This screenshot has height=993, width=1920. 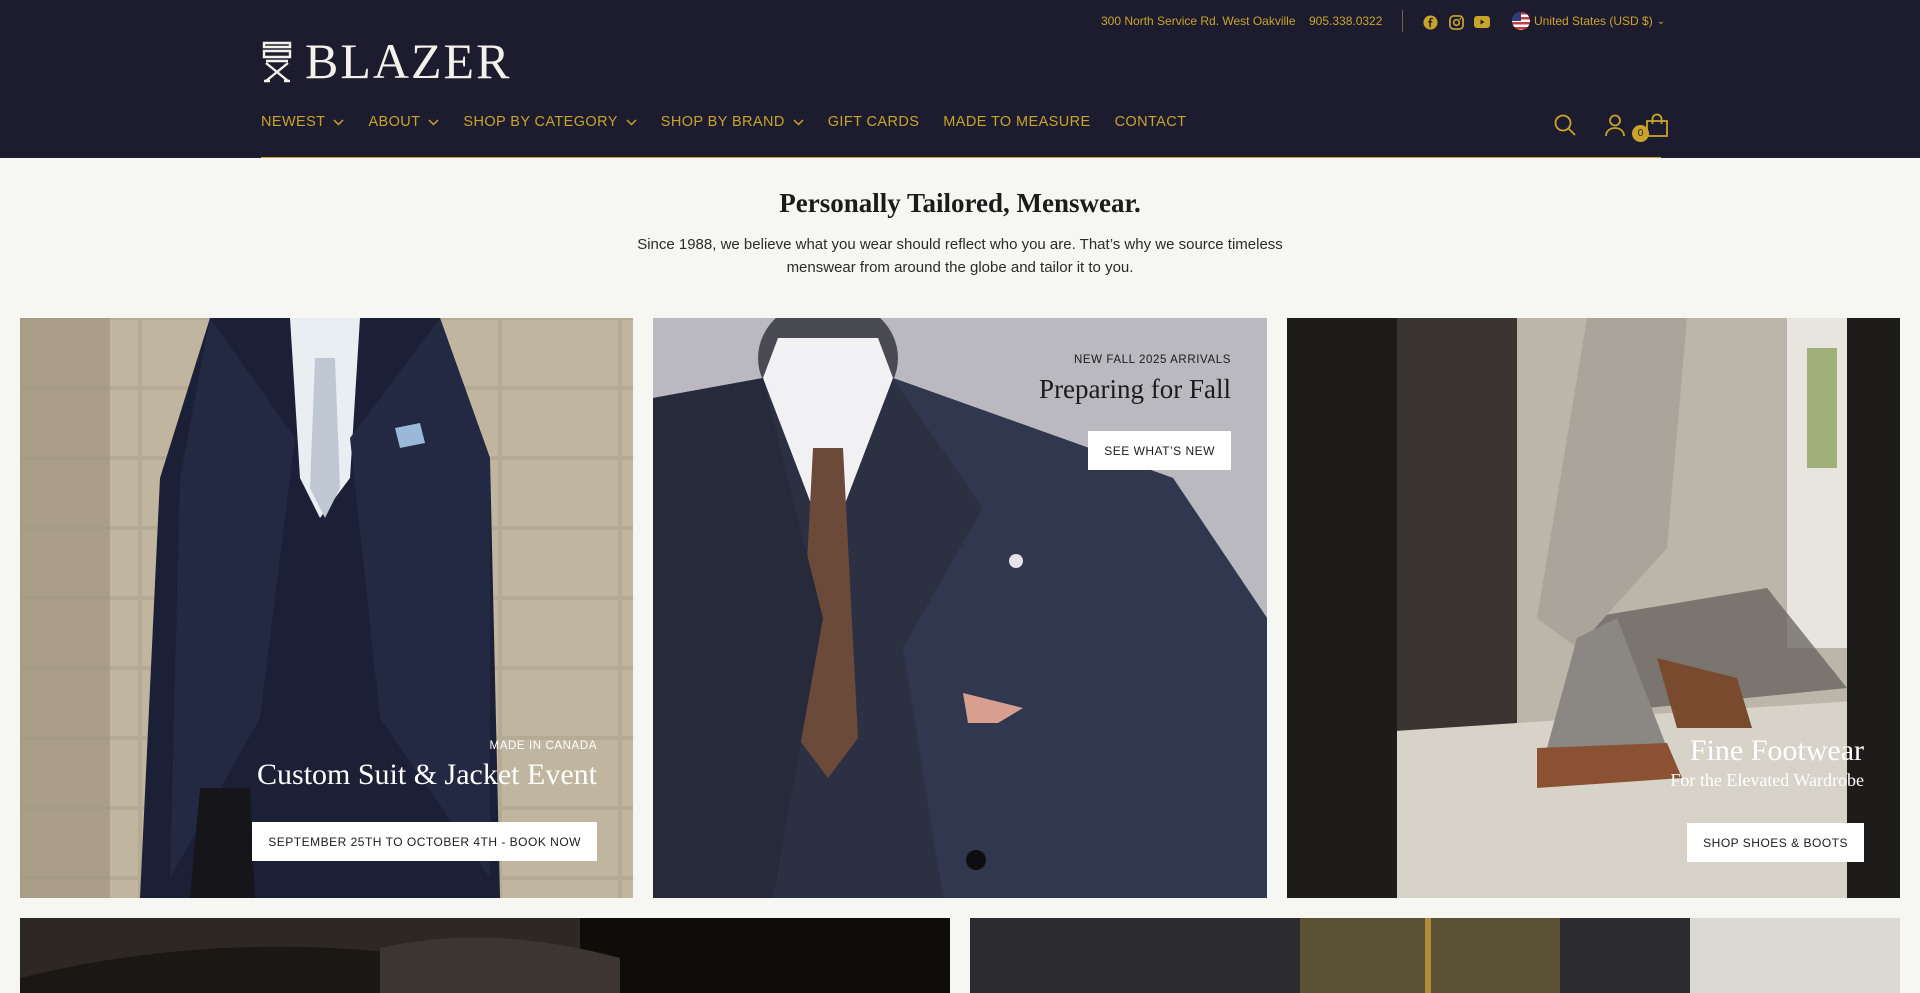 I want to click on brand-logo: BLAZER, so click(x=386, y=61).